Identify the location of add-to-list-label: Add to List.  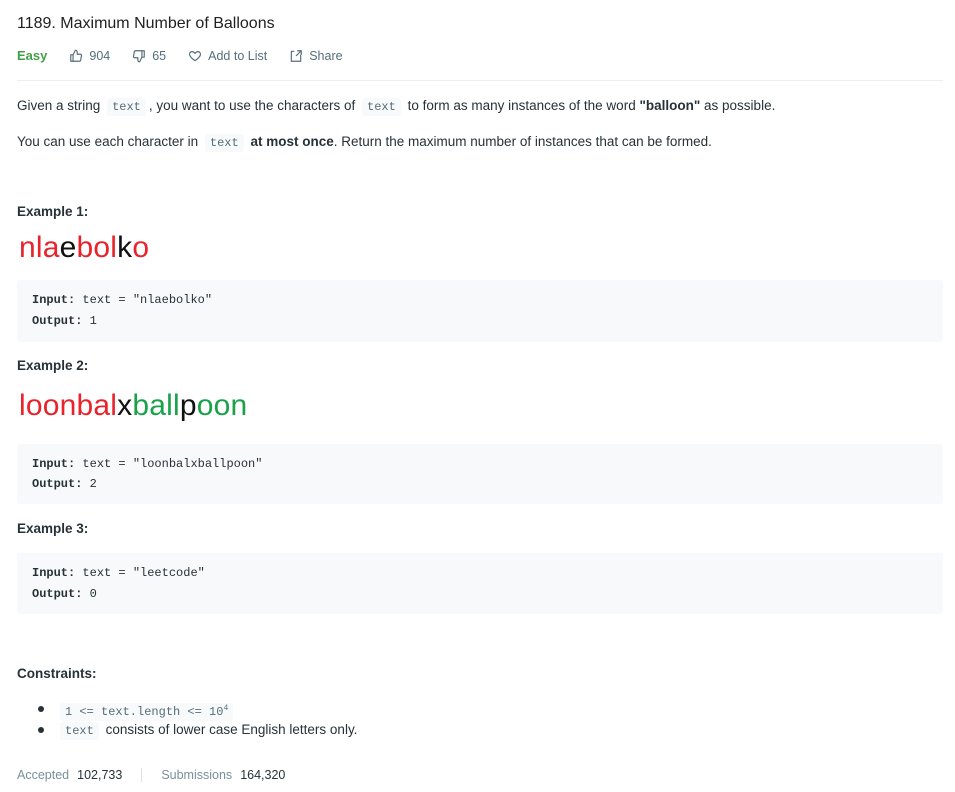
(238, 55).